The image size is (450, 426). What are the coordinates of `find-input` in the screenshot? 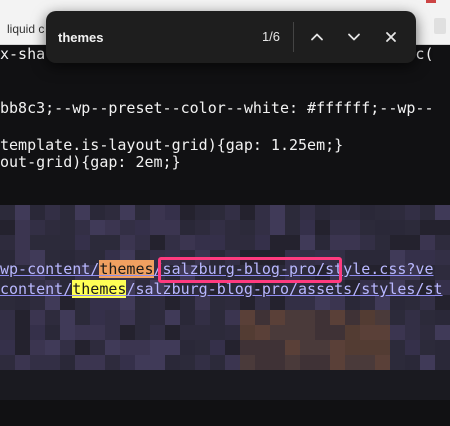 It's located at (148, 37).